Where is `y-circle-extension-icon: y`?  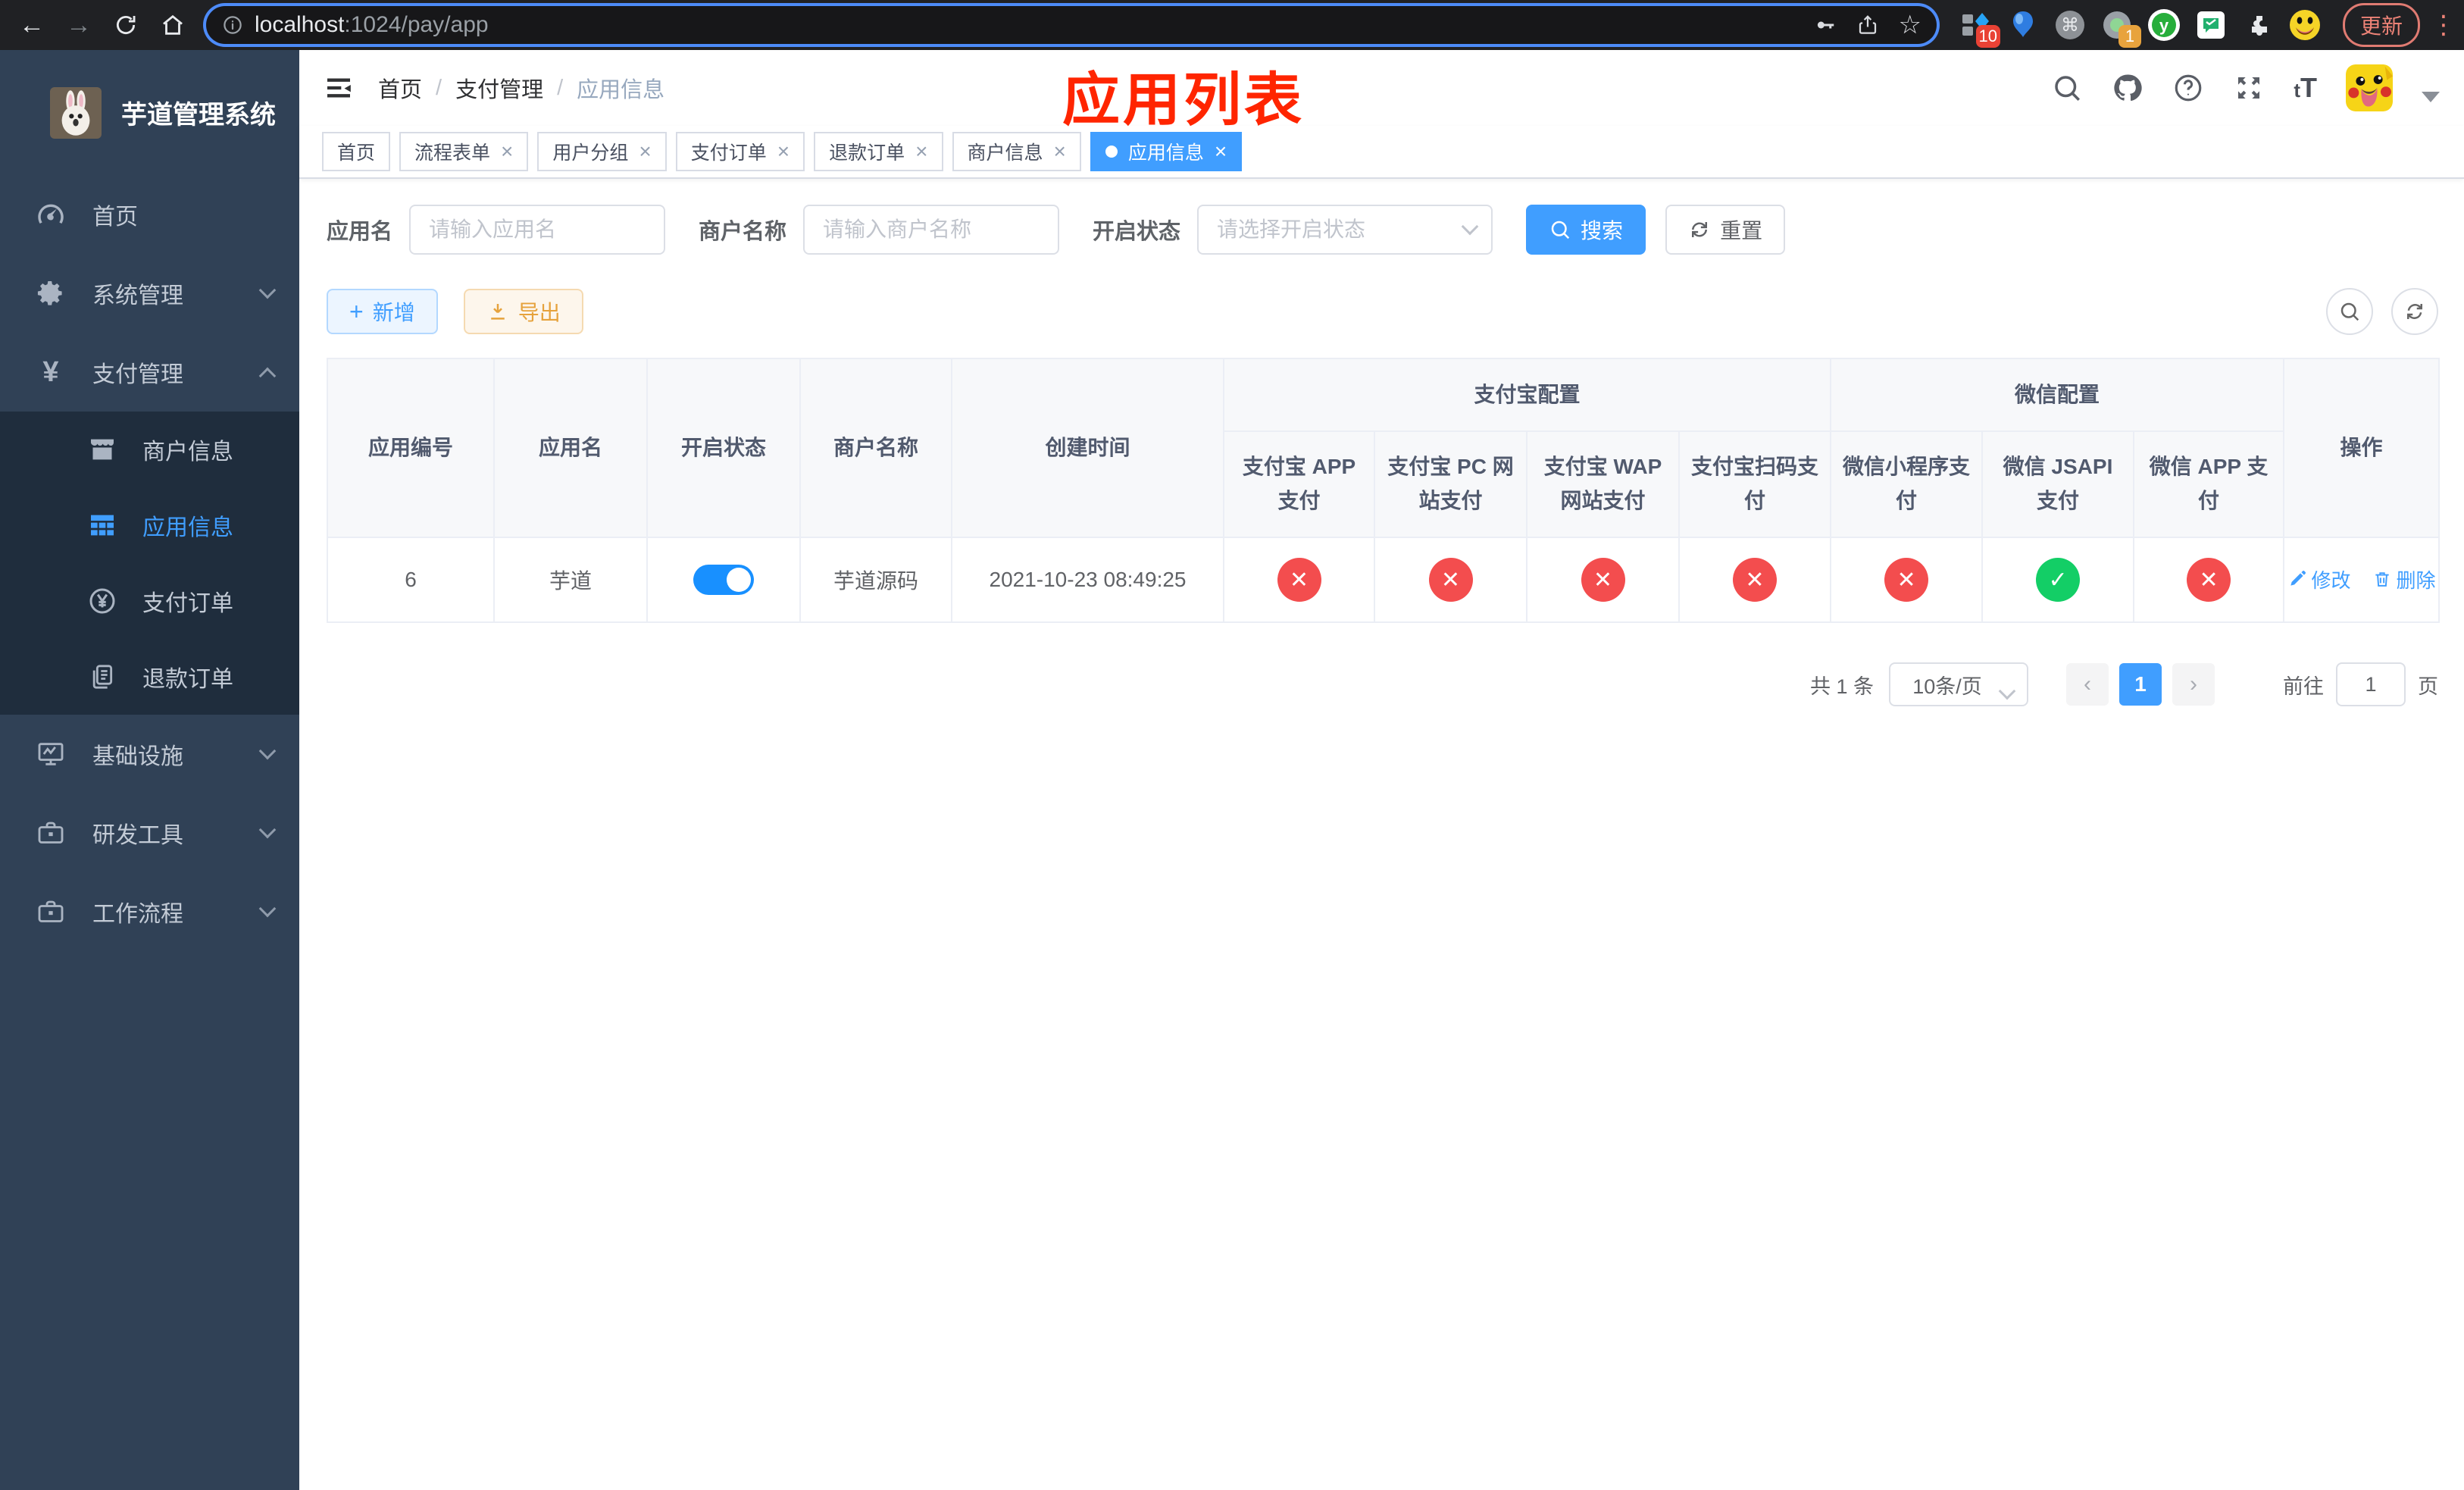
y-circle-extension-icon: y is located at coordinates (2164, 25).